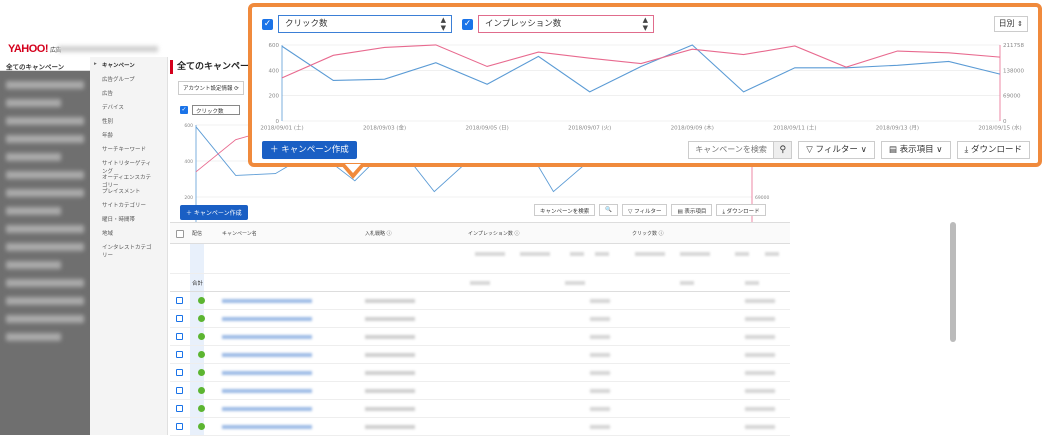 The height and width of the screenshot is (436, 1045). Describe the element at coordinates (811, 150) in the screenshot. I see `filter-icon: ▽` at that location.